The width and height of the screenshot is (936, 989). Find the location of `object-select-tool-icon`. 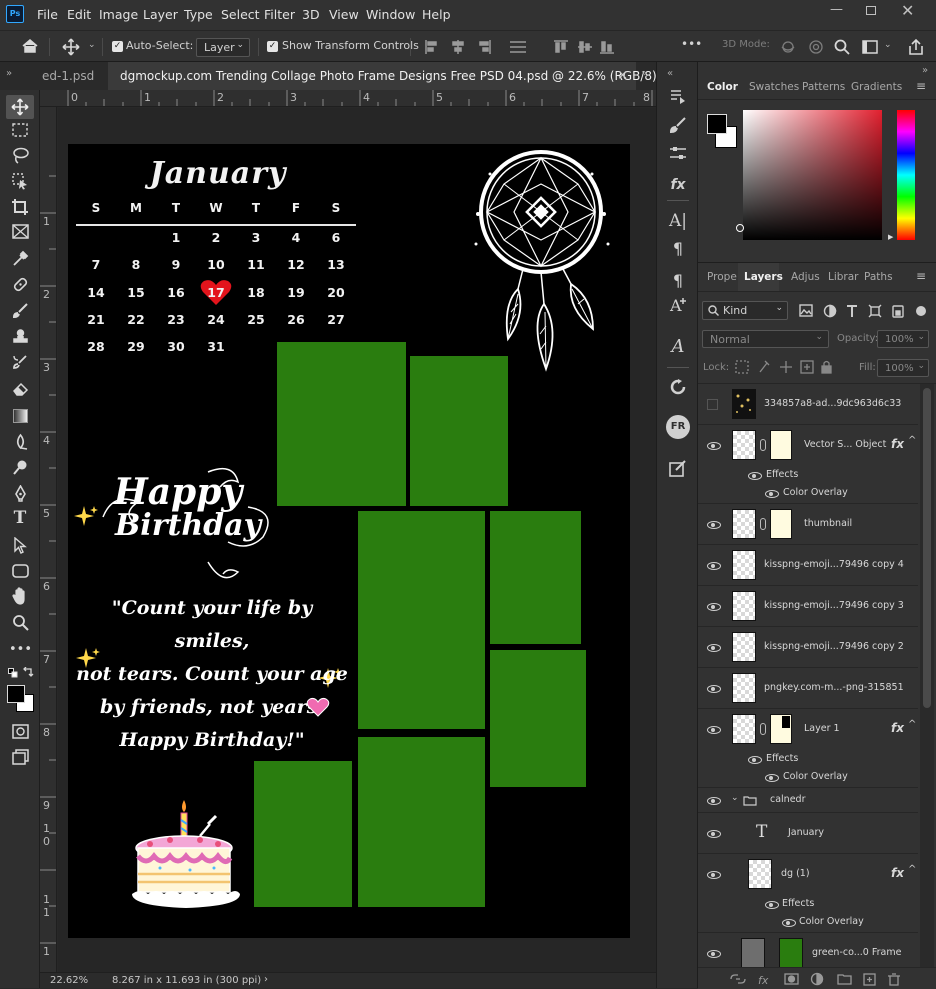

object-select-tool-icon is located at coordinates (20, 181).